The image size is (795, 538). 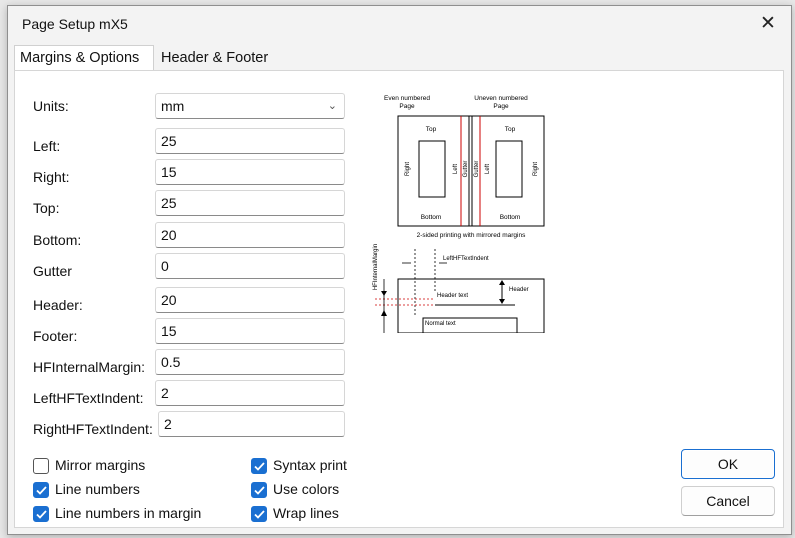 I want to click on preview-right-odd: Right, so click(x=536, y=169).